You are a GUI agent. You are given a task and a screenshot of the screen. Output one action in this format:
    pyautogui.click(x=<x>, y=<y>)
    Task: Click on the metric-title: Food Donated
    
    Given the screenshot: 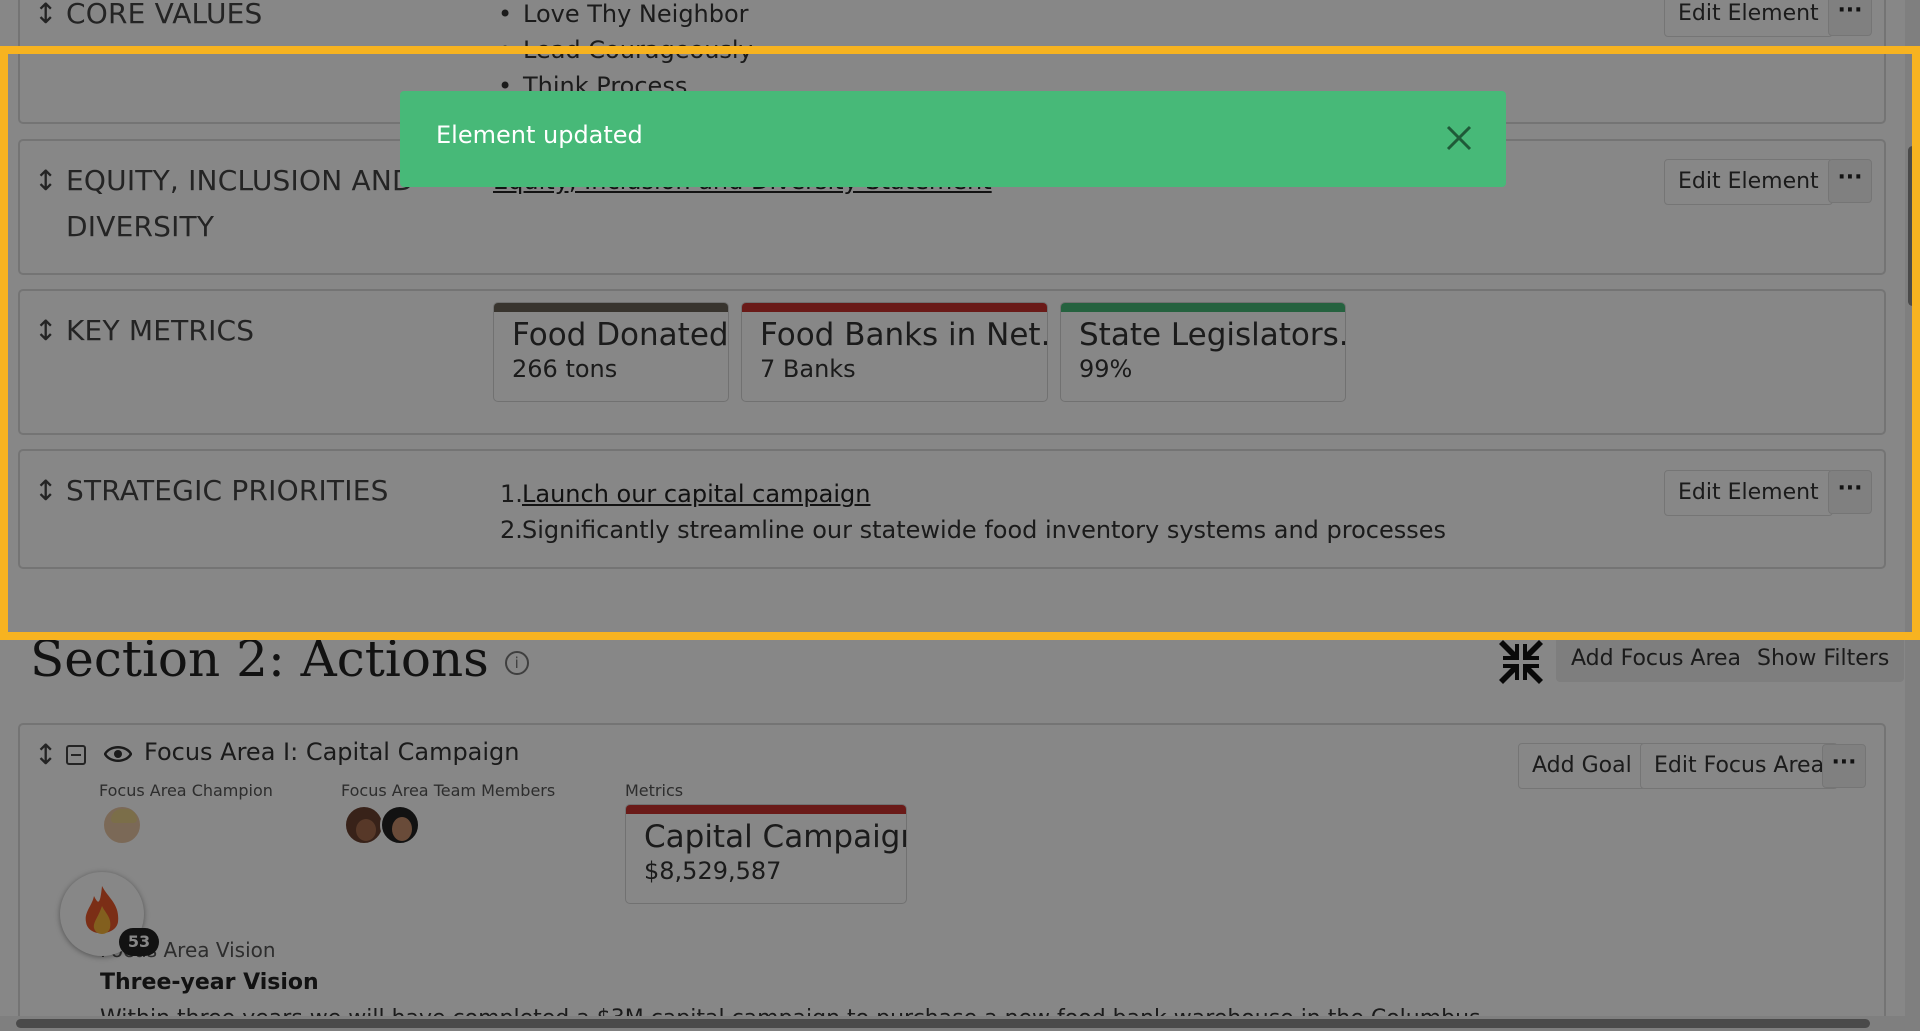 What is the action you would take?
    pyautogui.click(x=620, y=335)
    